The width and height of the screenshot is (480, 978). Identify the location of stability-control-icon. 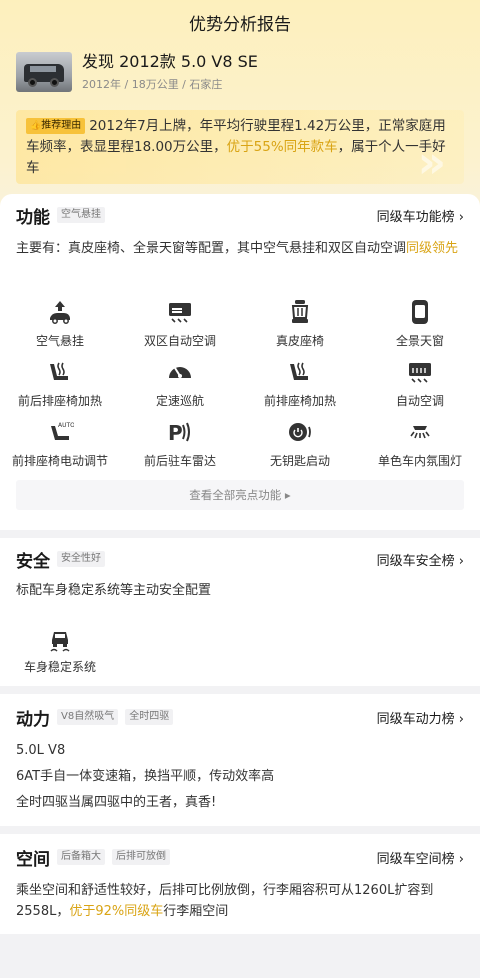
(60, 638).